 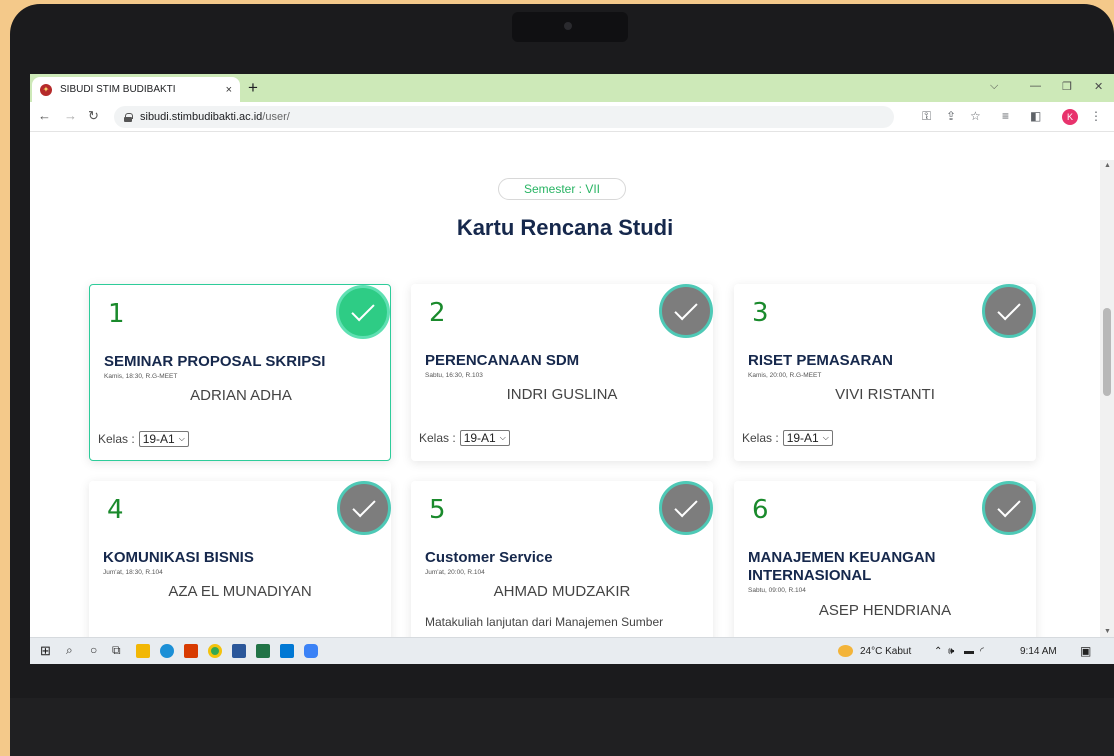 I want to click on notification-icon: ▣, so click(x=1085, y=651).